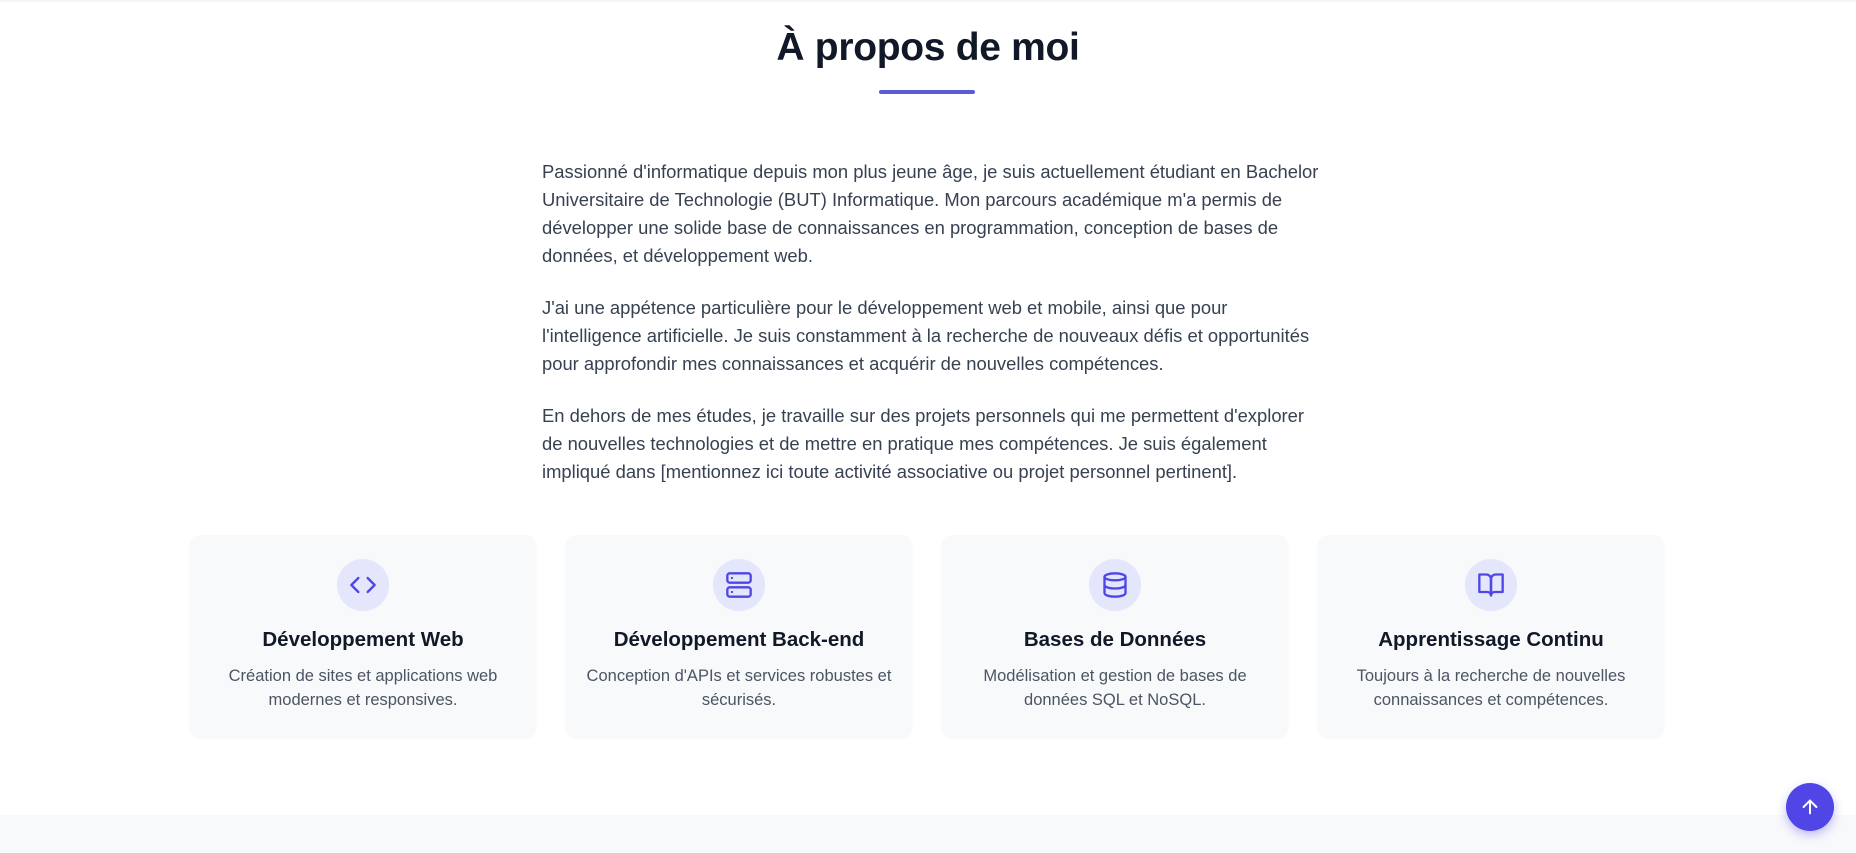 The height and width of the screenshot is (853, 1856). I want to click on book-open-icon, so click(1491, 585).